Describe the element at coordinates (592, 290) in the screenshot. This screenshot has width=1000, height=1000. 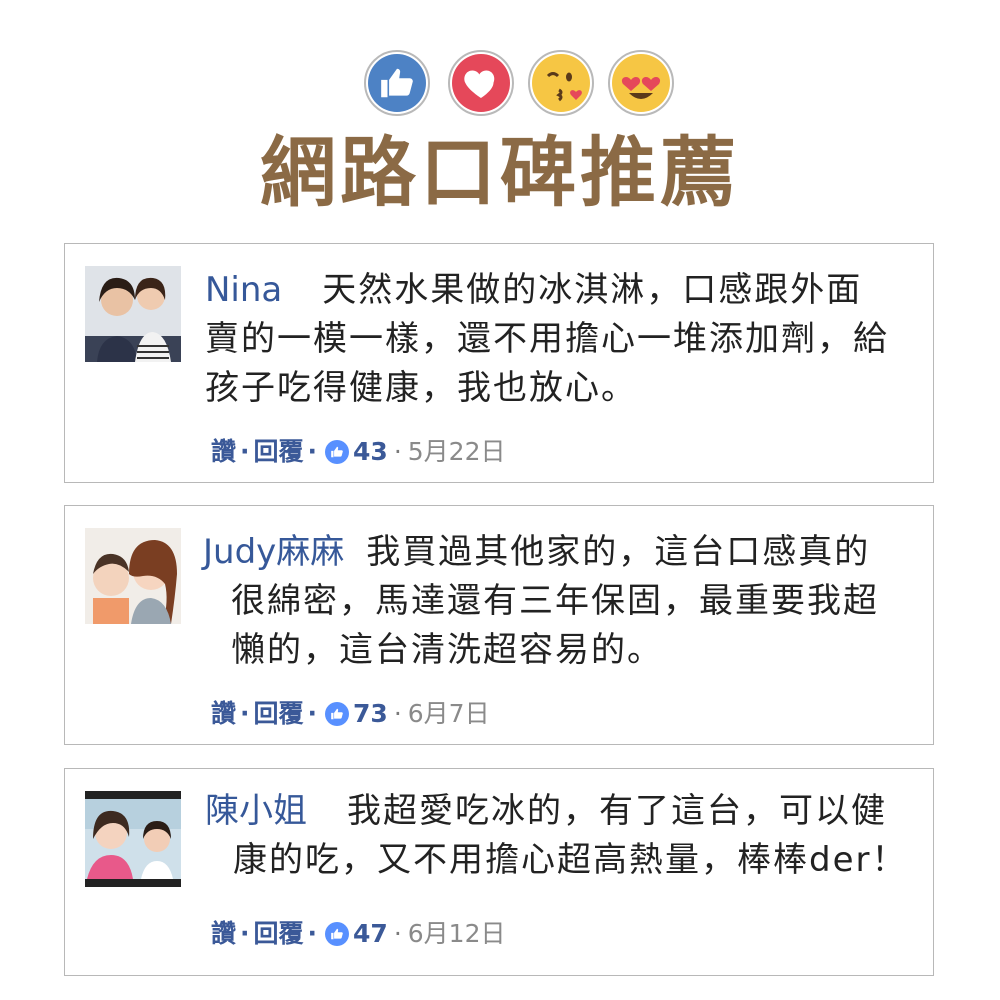
I see `comment-line: 天然水果做的冰淇淋，口感跟外面` at that location.